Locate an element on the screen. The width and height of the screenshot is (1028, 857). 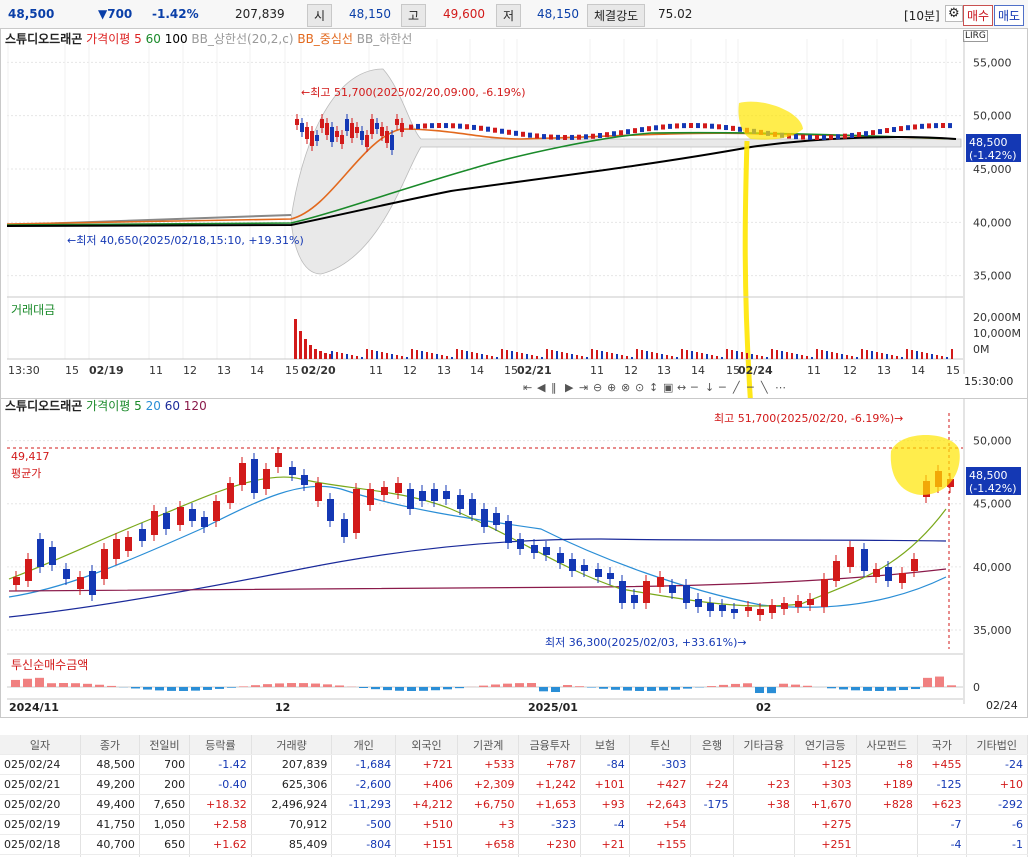
table-header-cell: 투신 is located at coordinates (660, 745).